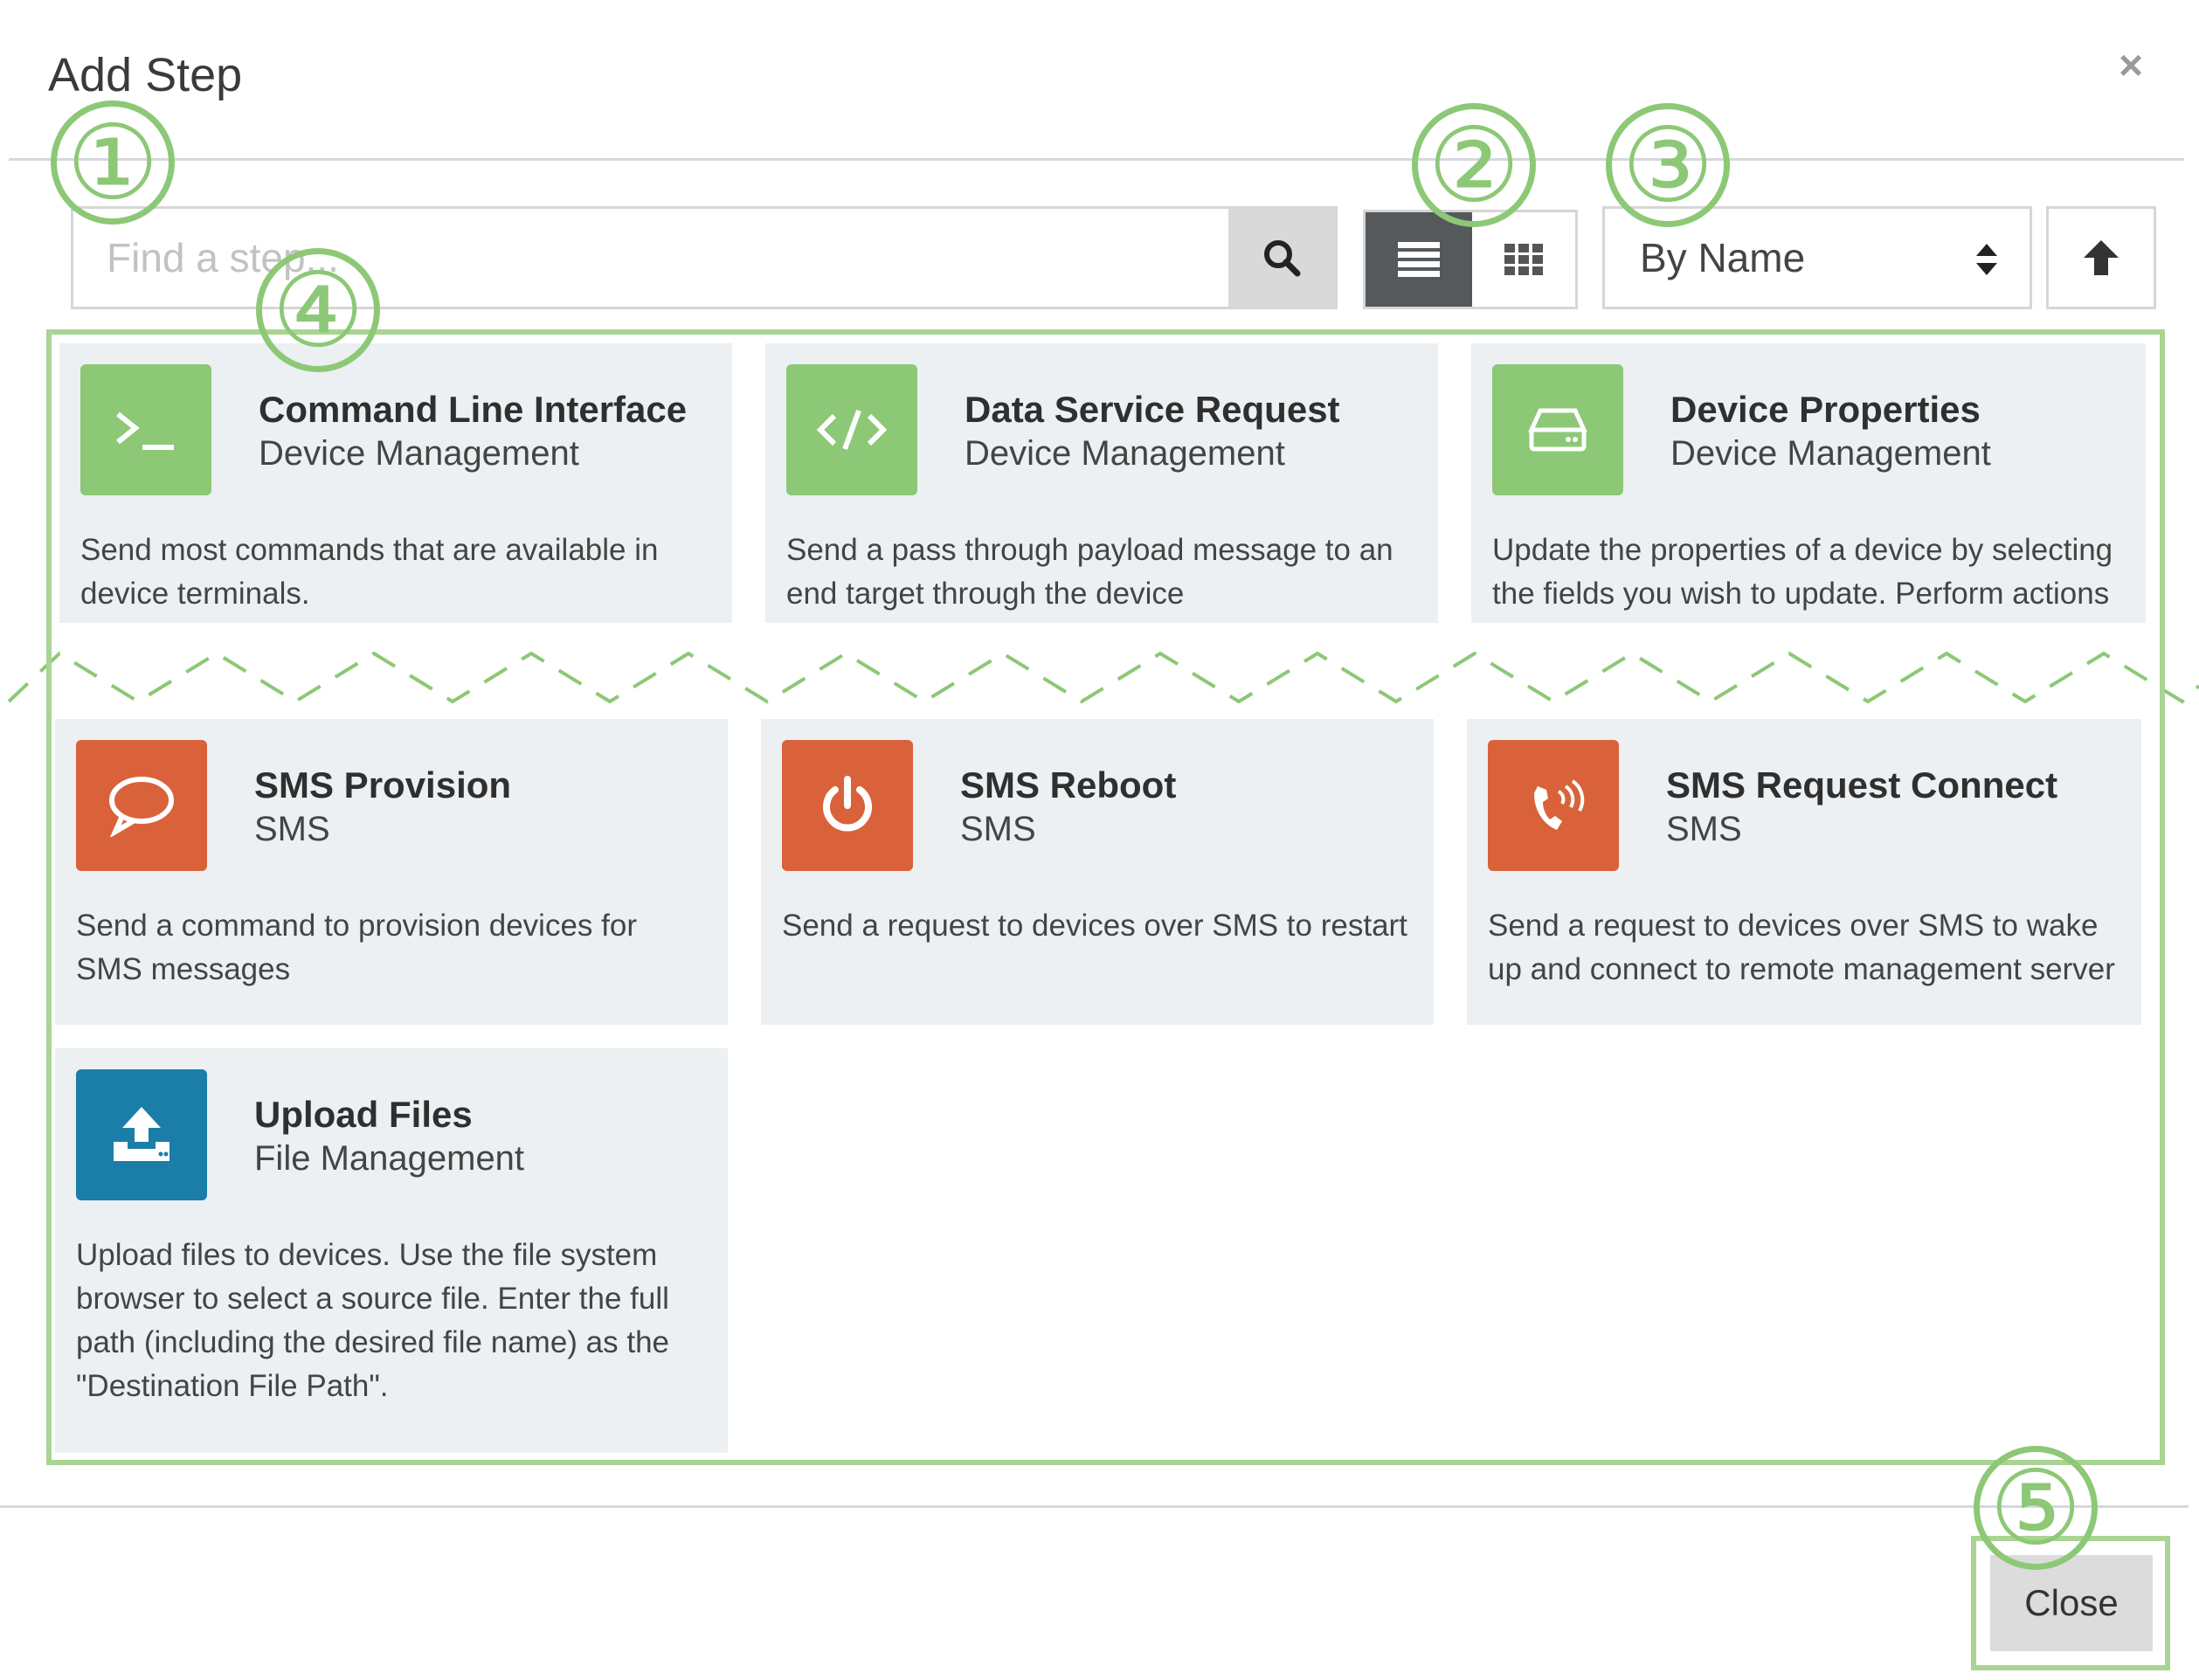 This screenshot has height=1680, width=2199. I want to click on sort-direction-button, so click(2101, 257).